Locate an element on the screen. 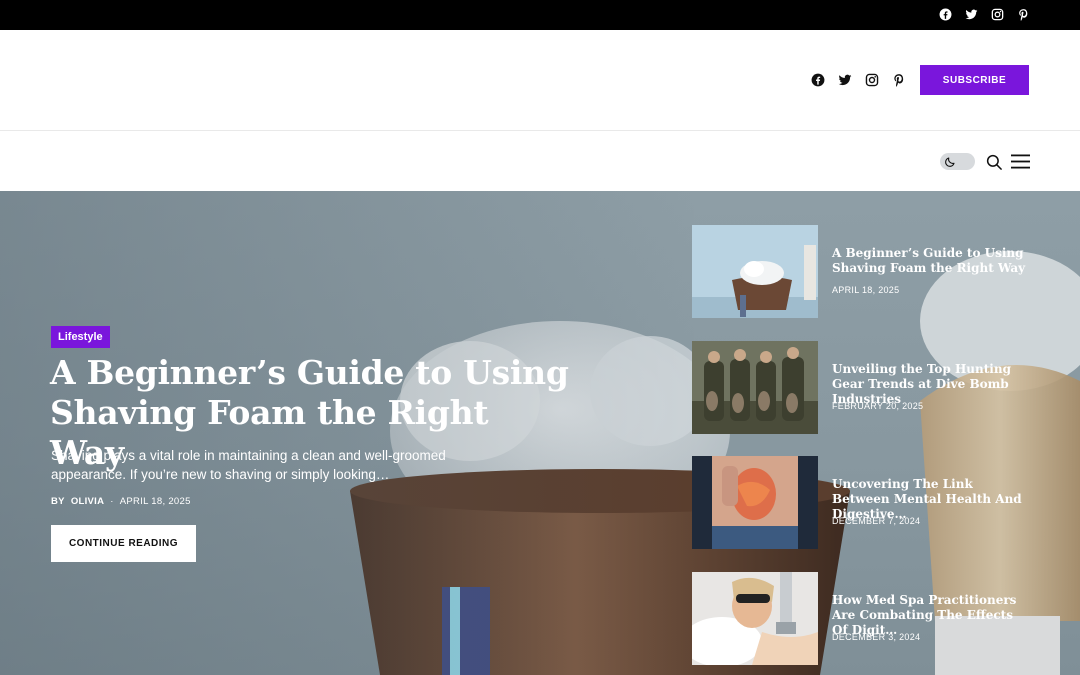  side-post-date: APRIL 18, 2025 is located at coordinates (866, 290).